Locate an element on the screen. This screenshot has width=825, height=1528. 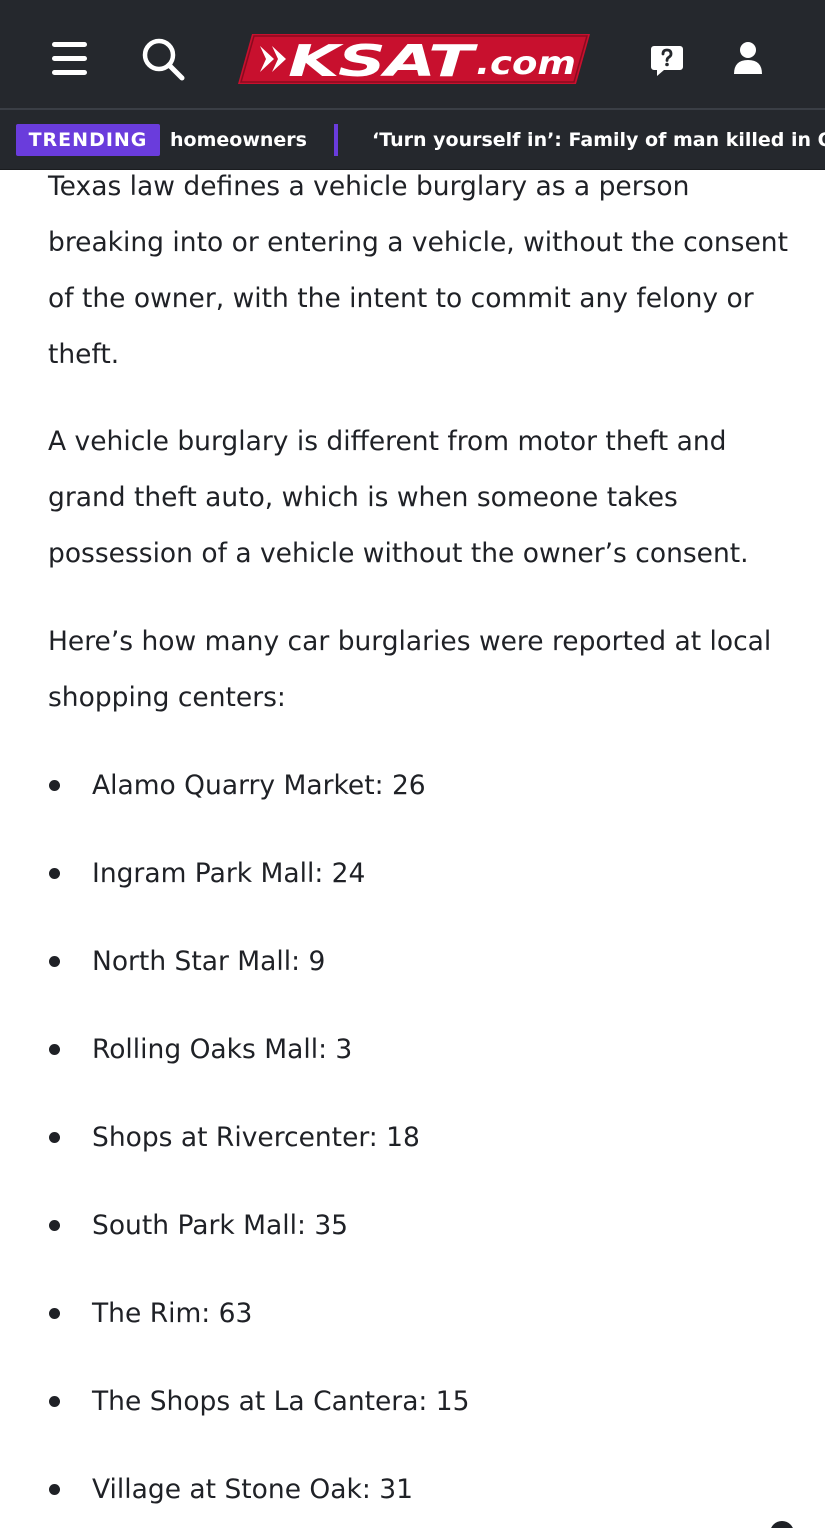
user-icon is located at coordinates (748, 58).